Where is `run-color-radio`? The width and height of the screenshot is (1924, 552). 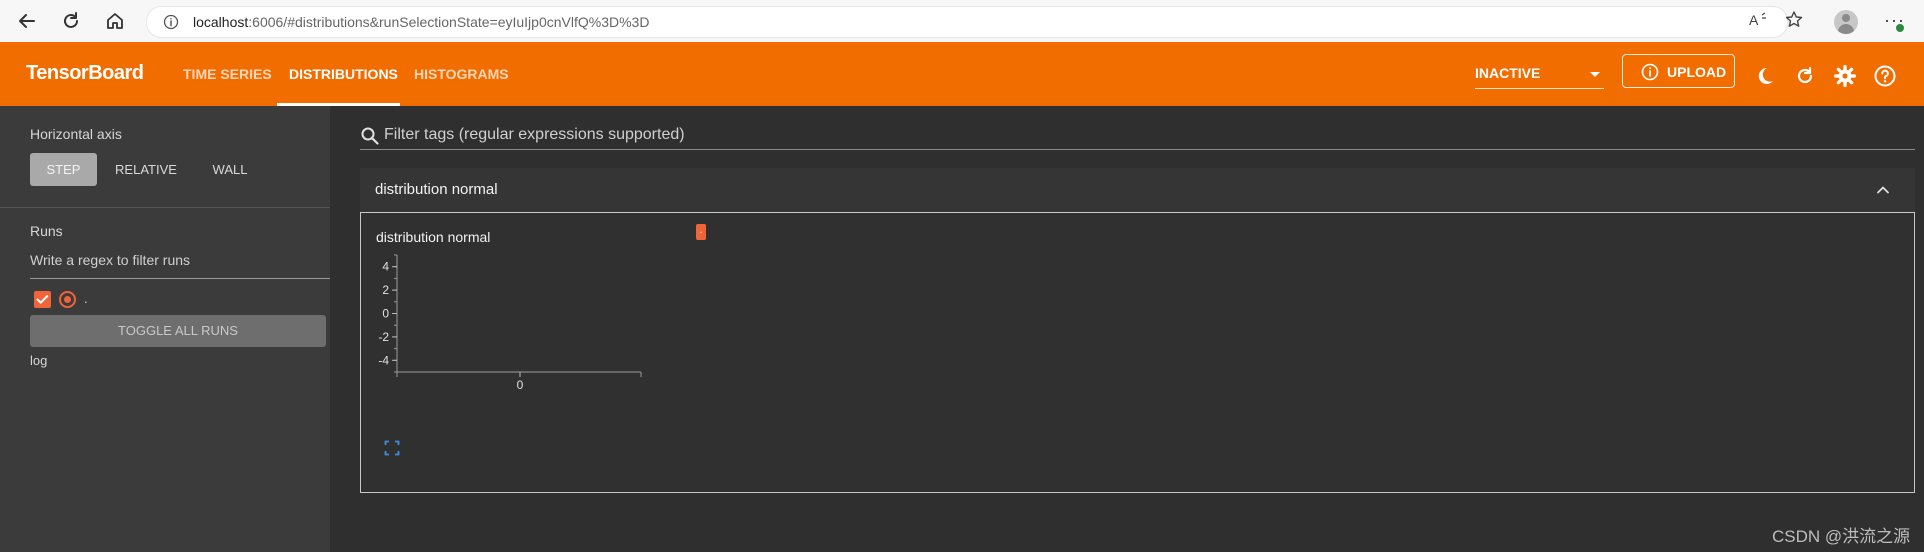
run-color-radio is located at coordinates (67, 299).